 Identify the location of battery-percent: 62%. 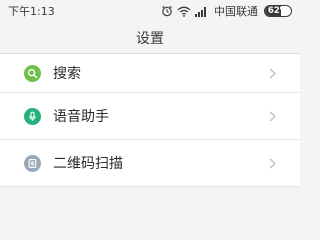
(278, 10).